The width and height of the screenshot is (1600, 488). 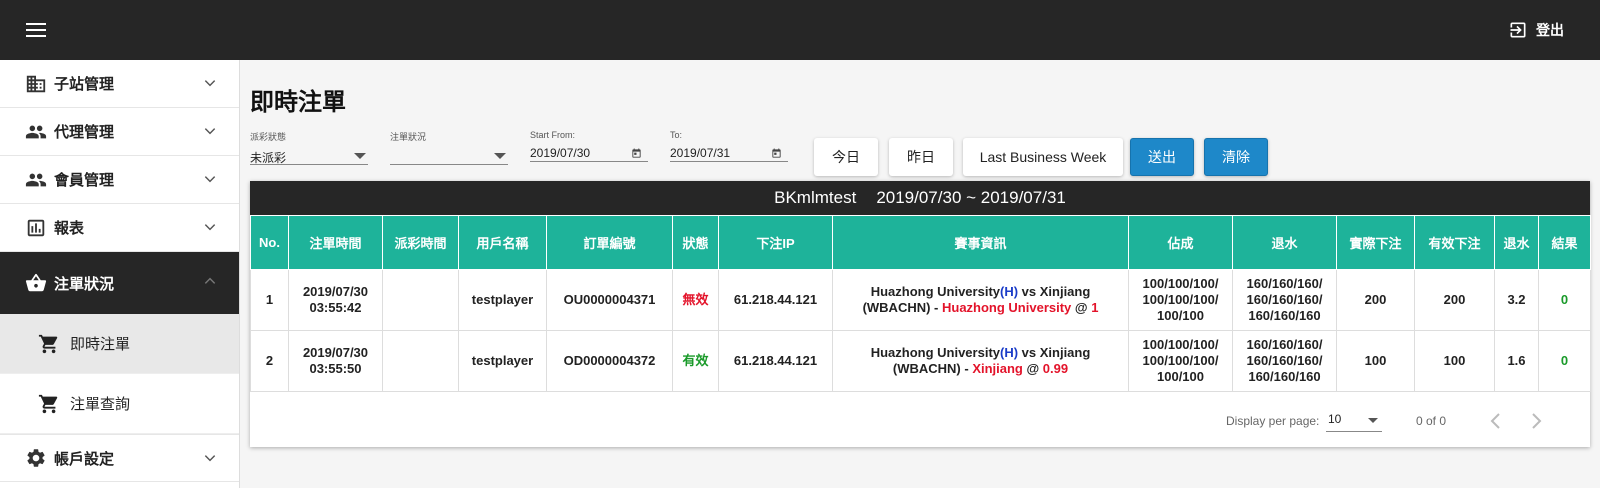 What do you see at coordinates (335, 352) in the screenshot?
I see `bet-date: 2019/07/30` at bounding box center [335, 352].